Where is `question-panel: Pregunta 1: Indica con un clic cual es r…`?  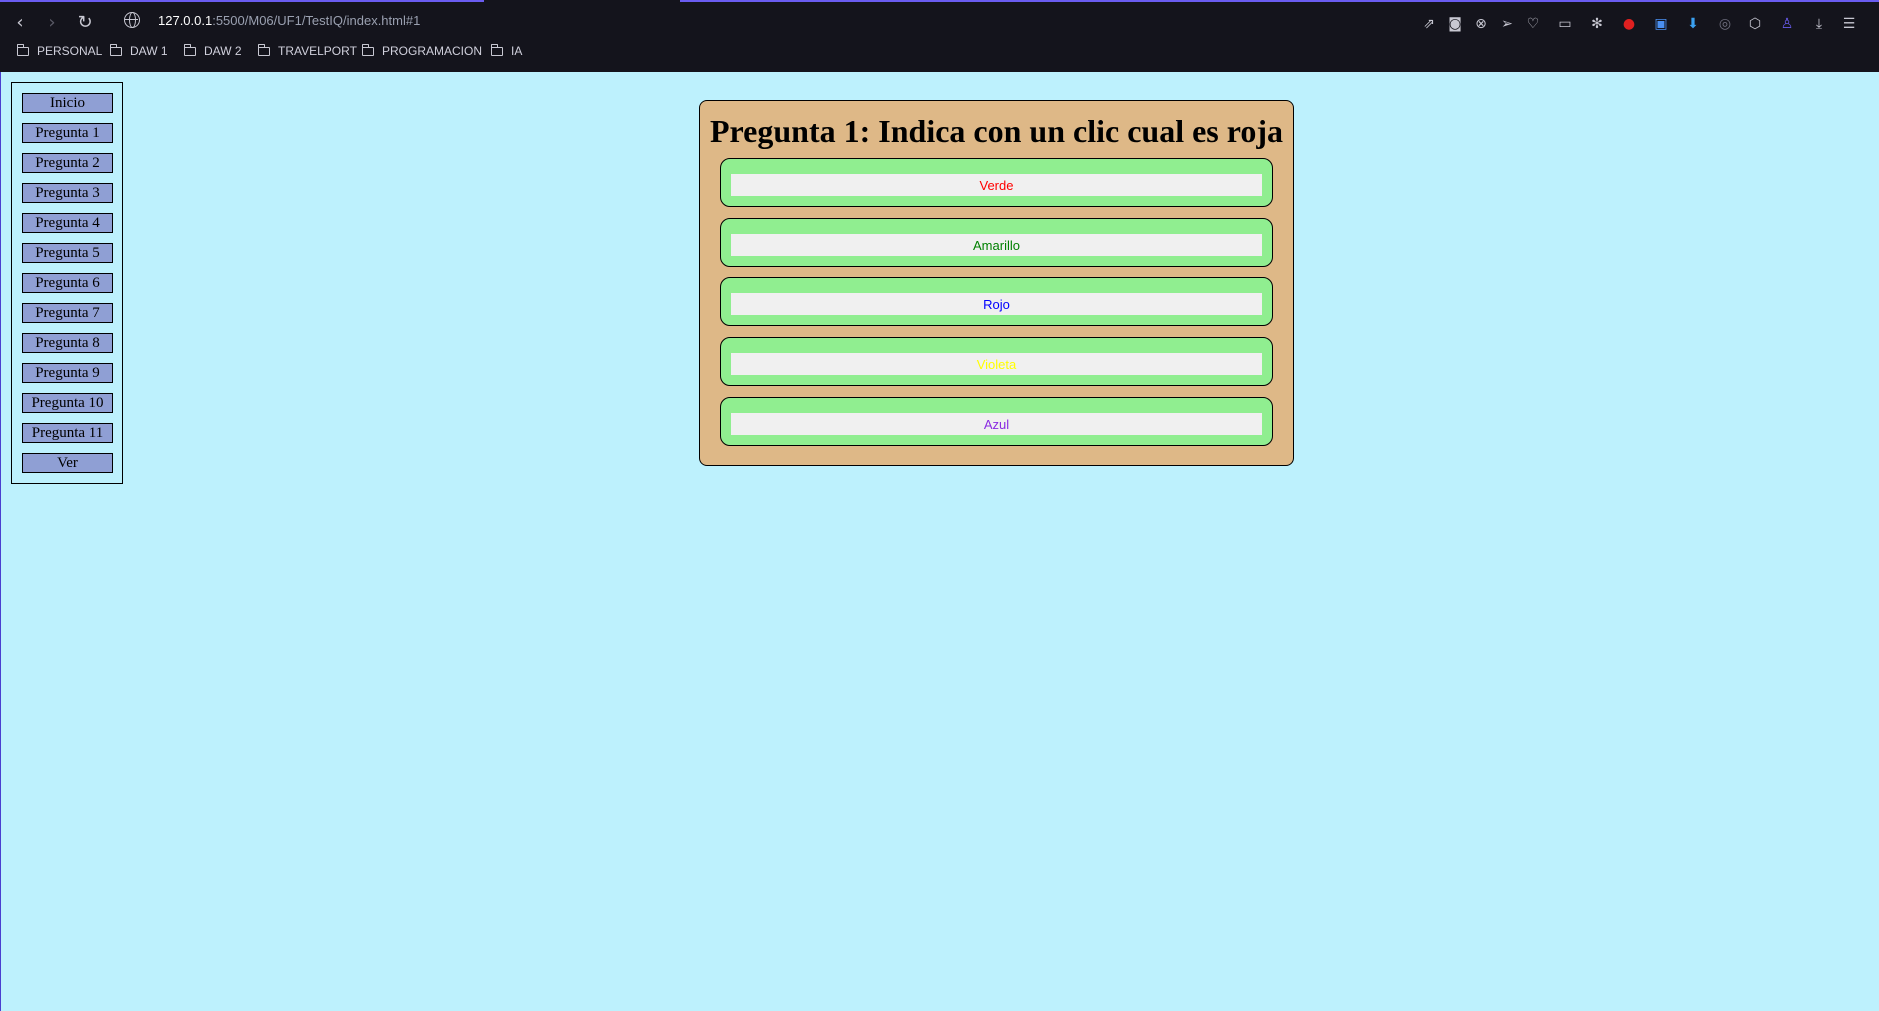
question-panel: Pregunta 1: Indica con un clic cual es r… is located at coordinates (996, 283).